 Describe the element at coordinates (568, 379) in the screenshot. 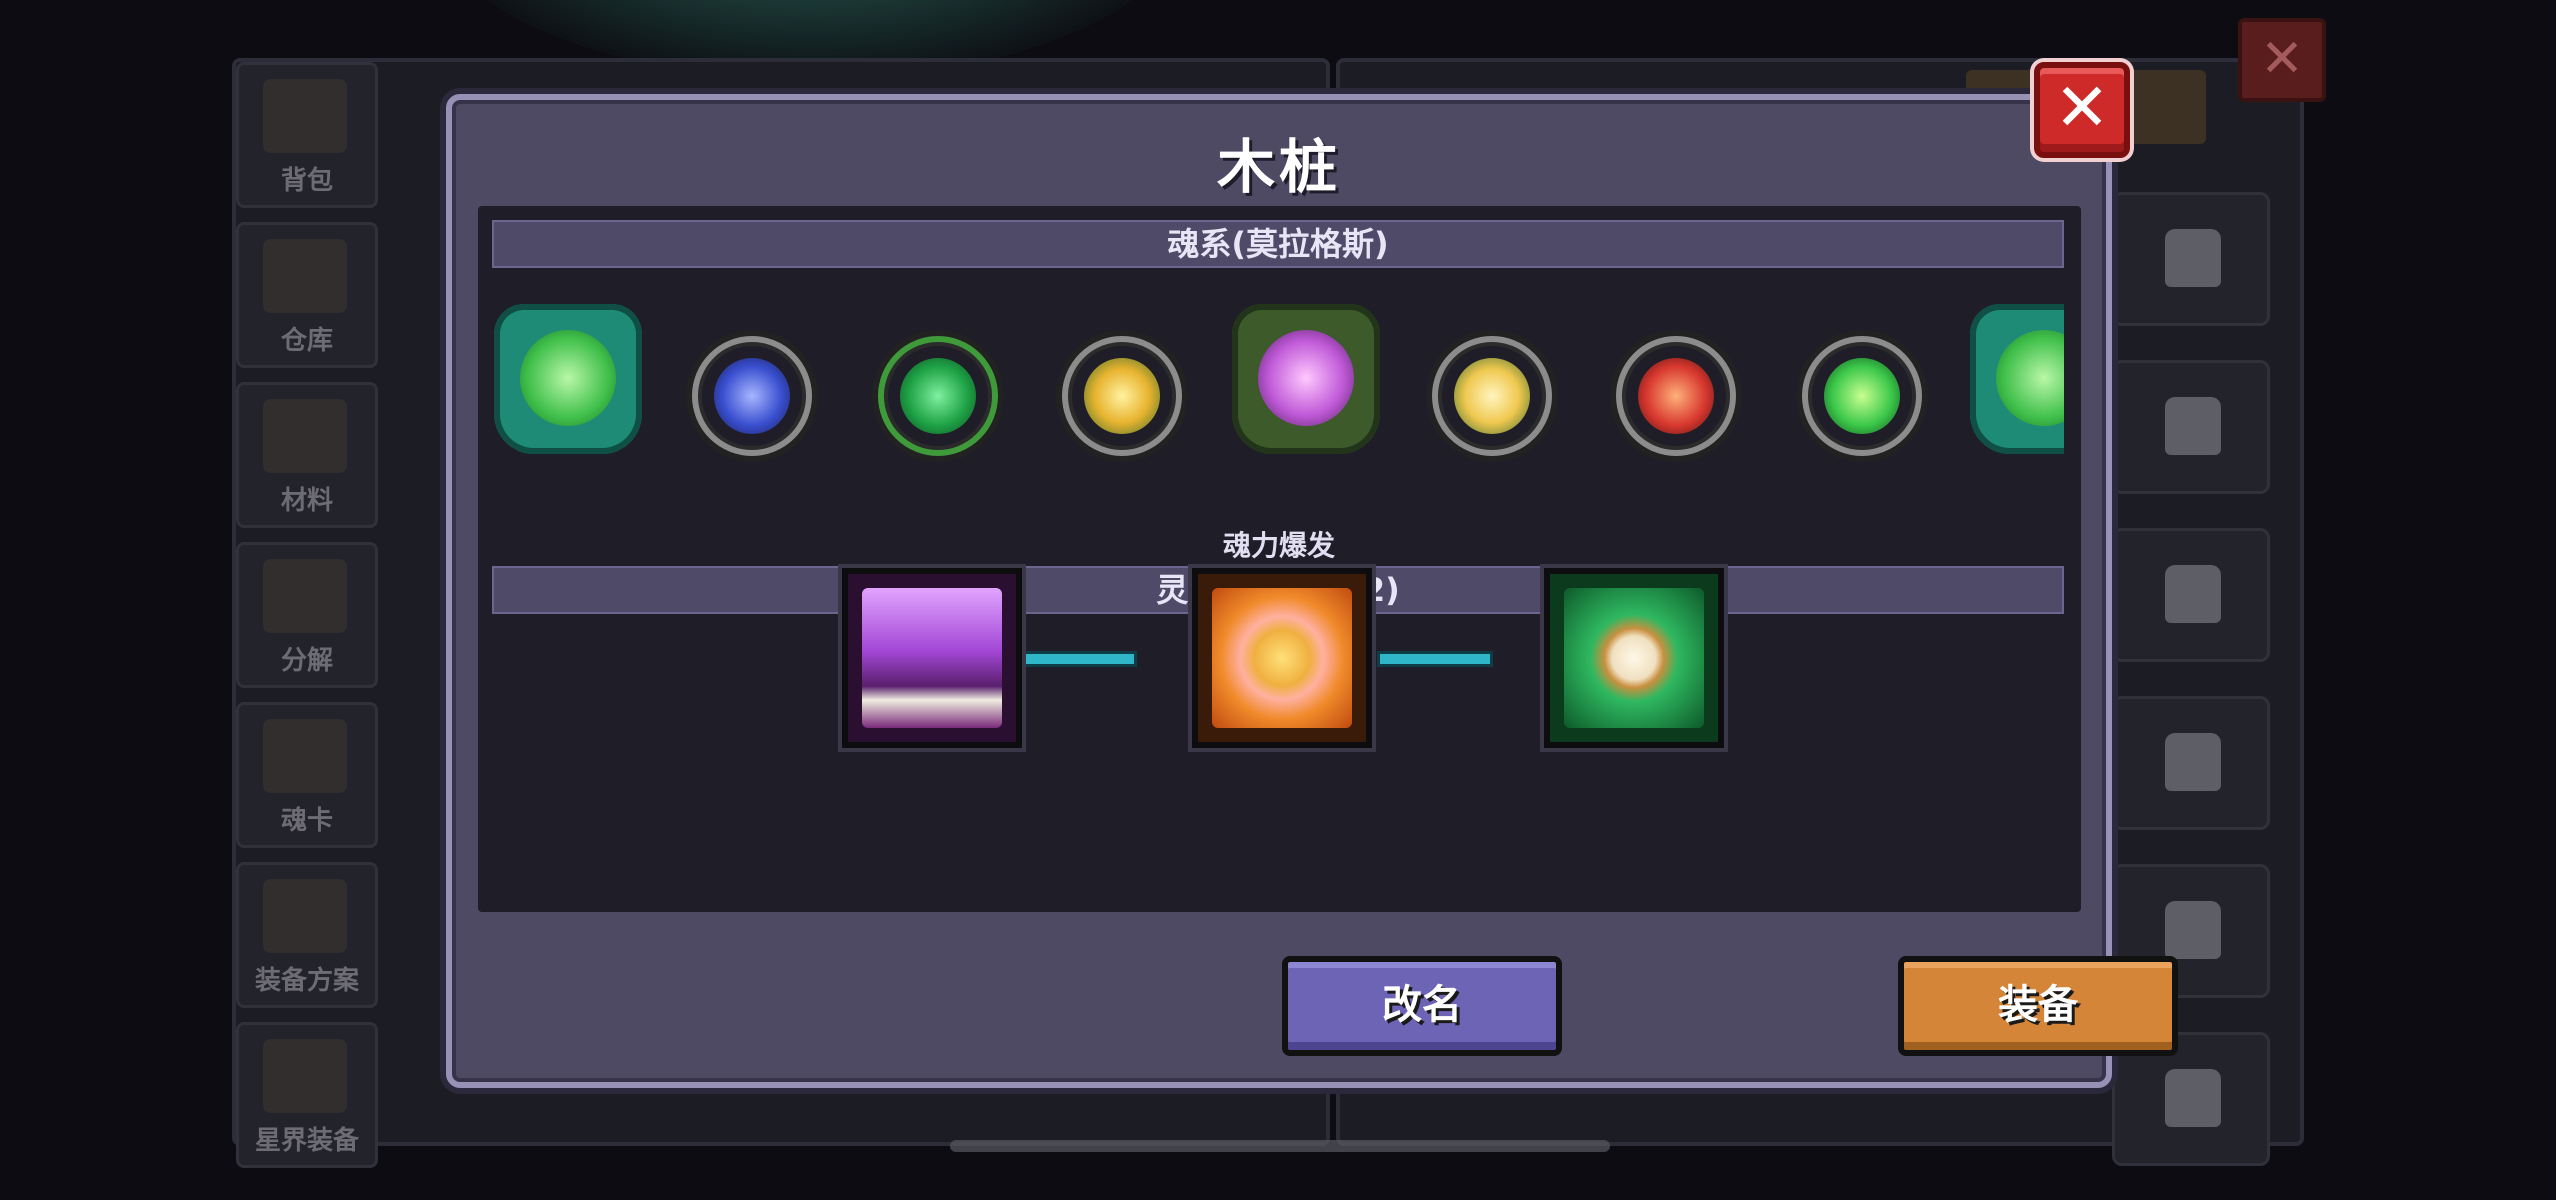

I see `crossed-blades-soul-icon` at that location.